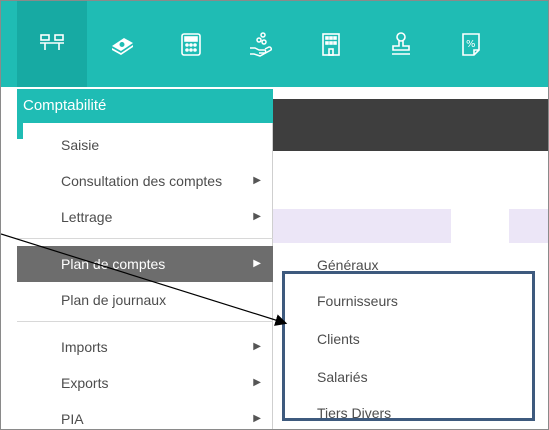  What do you see at coordinates (261, 44) in the screenshot?
I see `hand-coins-icon` at bounding box center [261, 44].